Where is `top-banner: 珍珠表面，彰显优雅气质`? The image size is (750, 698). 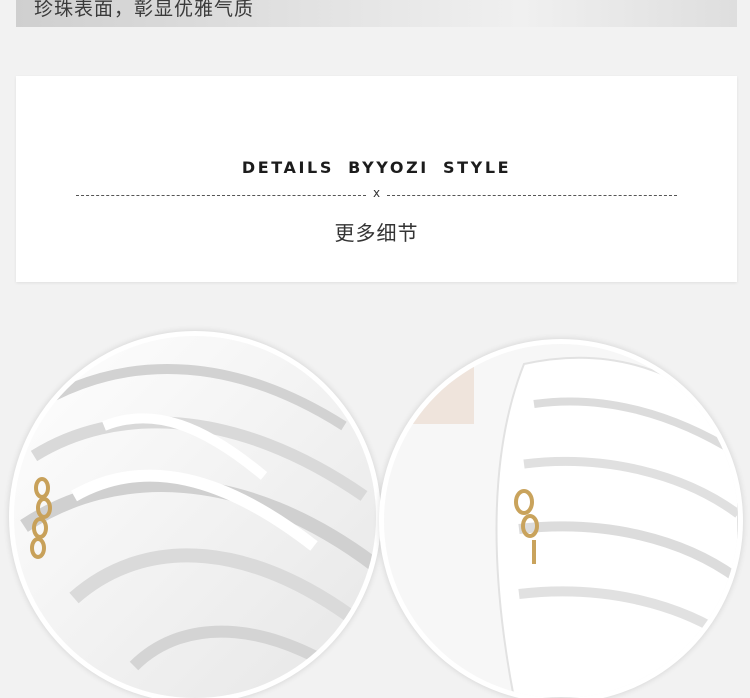 top-banner: 珍珠表面，彰显优雅气质 is located at coordinates (376, 13).